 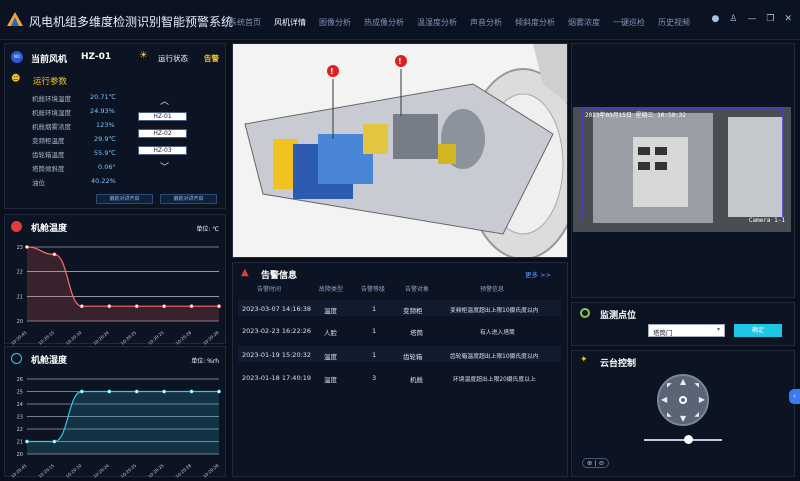 I want to click on alert-message: 环境温度超出上限20摄氏度以上, so click(x=494, y=380).